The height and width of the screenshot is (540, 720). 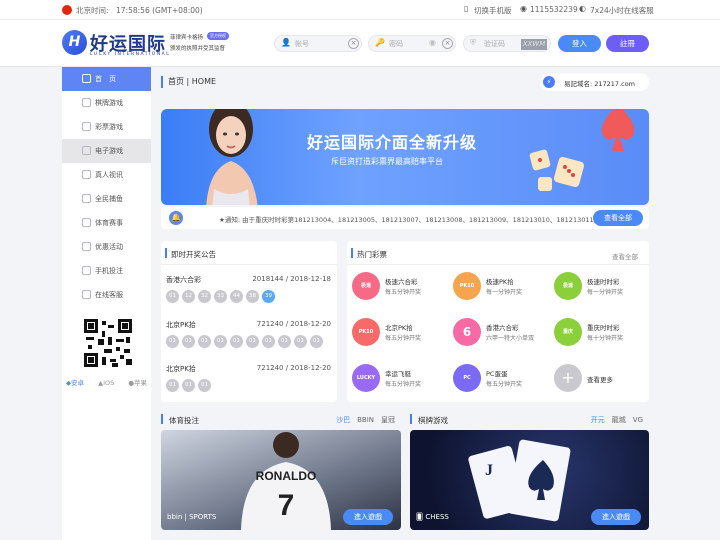 I want to click on app-download-links: ◆安卓 ▲IOS ●苹果, so click(x=112, y=382).